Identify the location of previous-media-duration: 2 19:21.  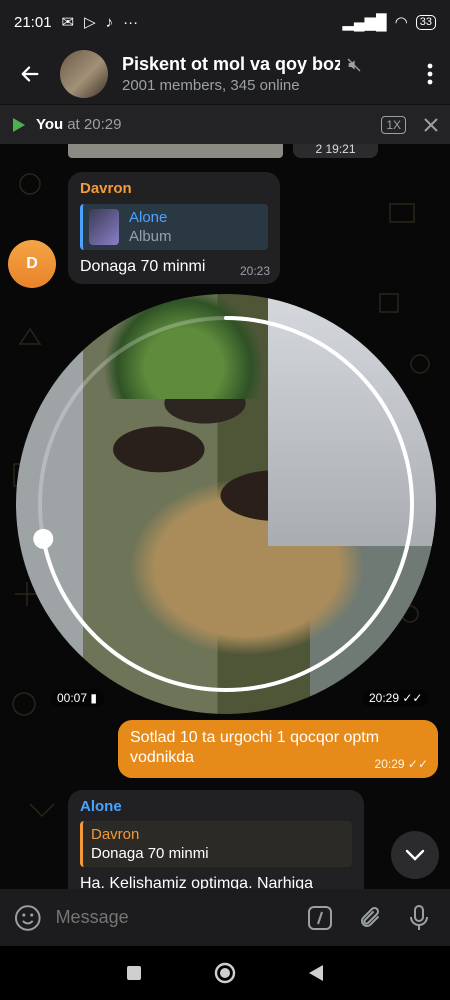
(335, 151).